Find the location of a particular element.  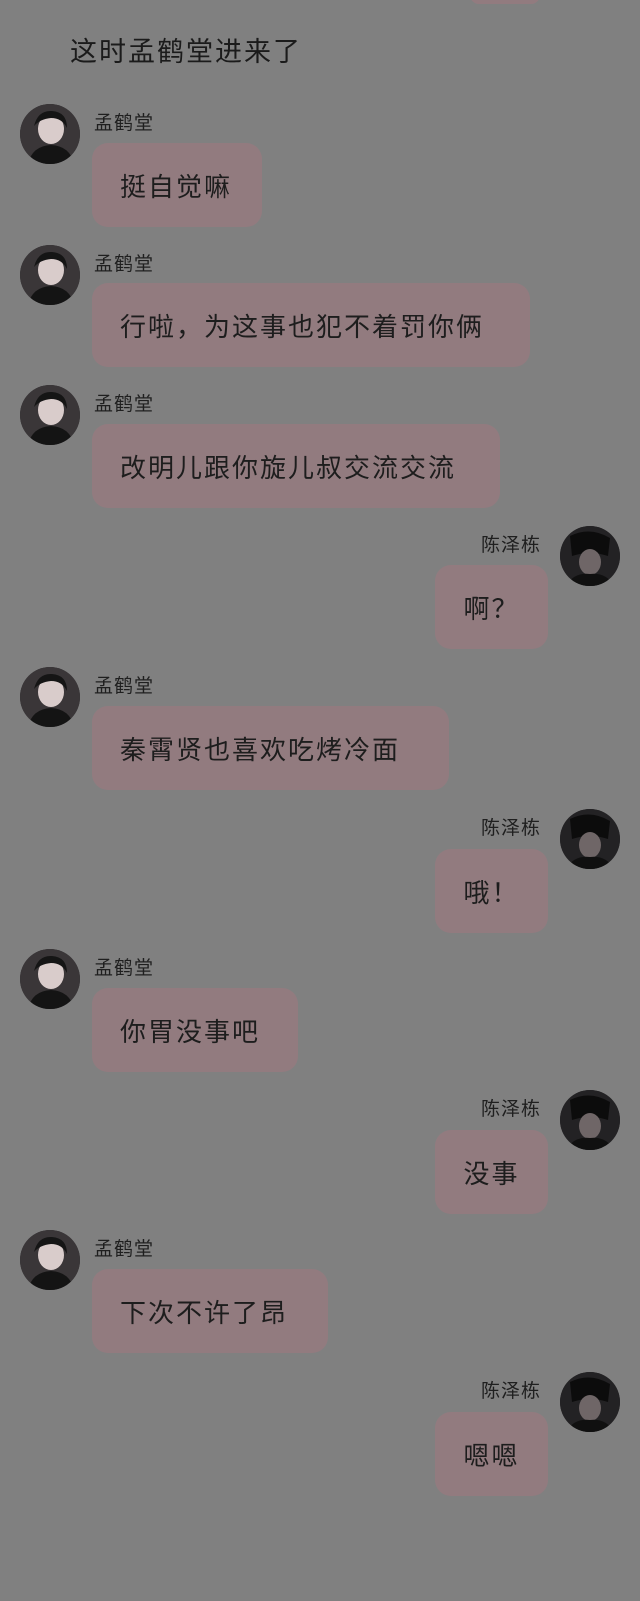

message-bubble: 改明儿跟你旋儿叔交流交流 is located at coordinates (296, 466).